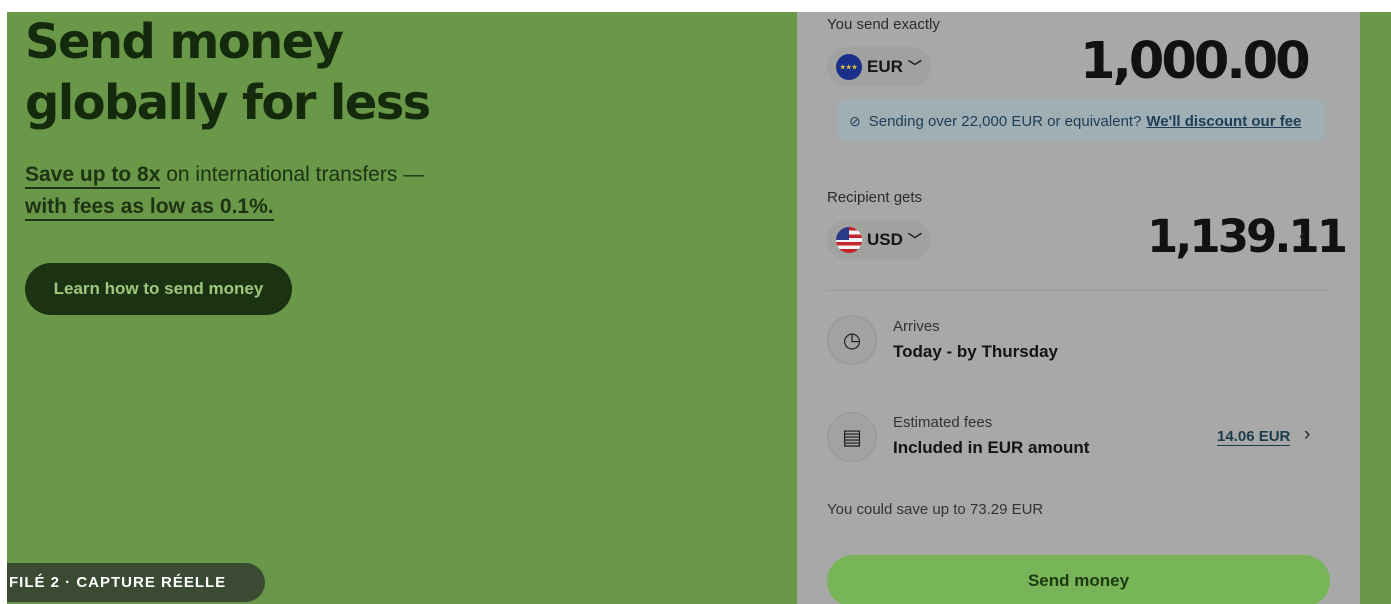 The image size is (1391, 604). I want to click on learn-how-button: Learn how to send money, so click(158, 289).